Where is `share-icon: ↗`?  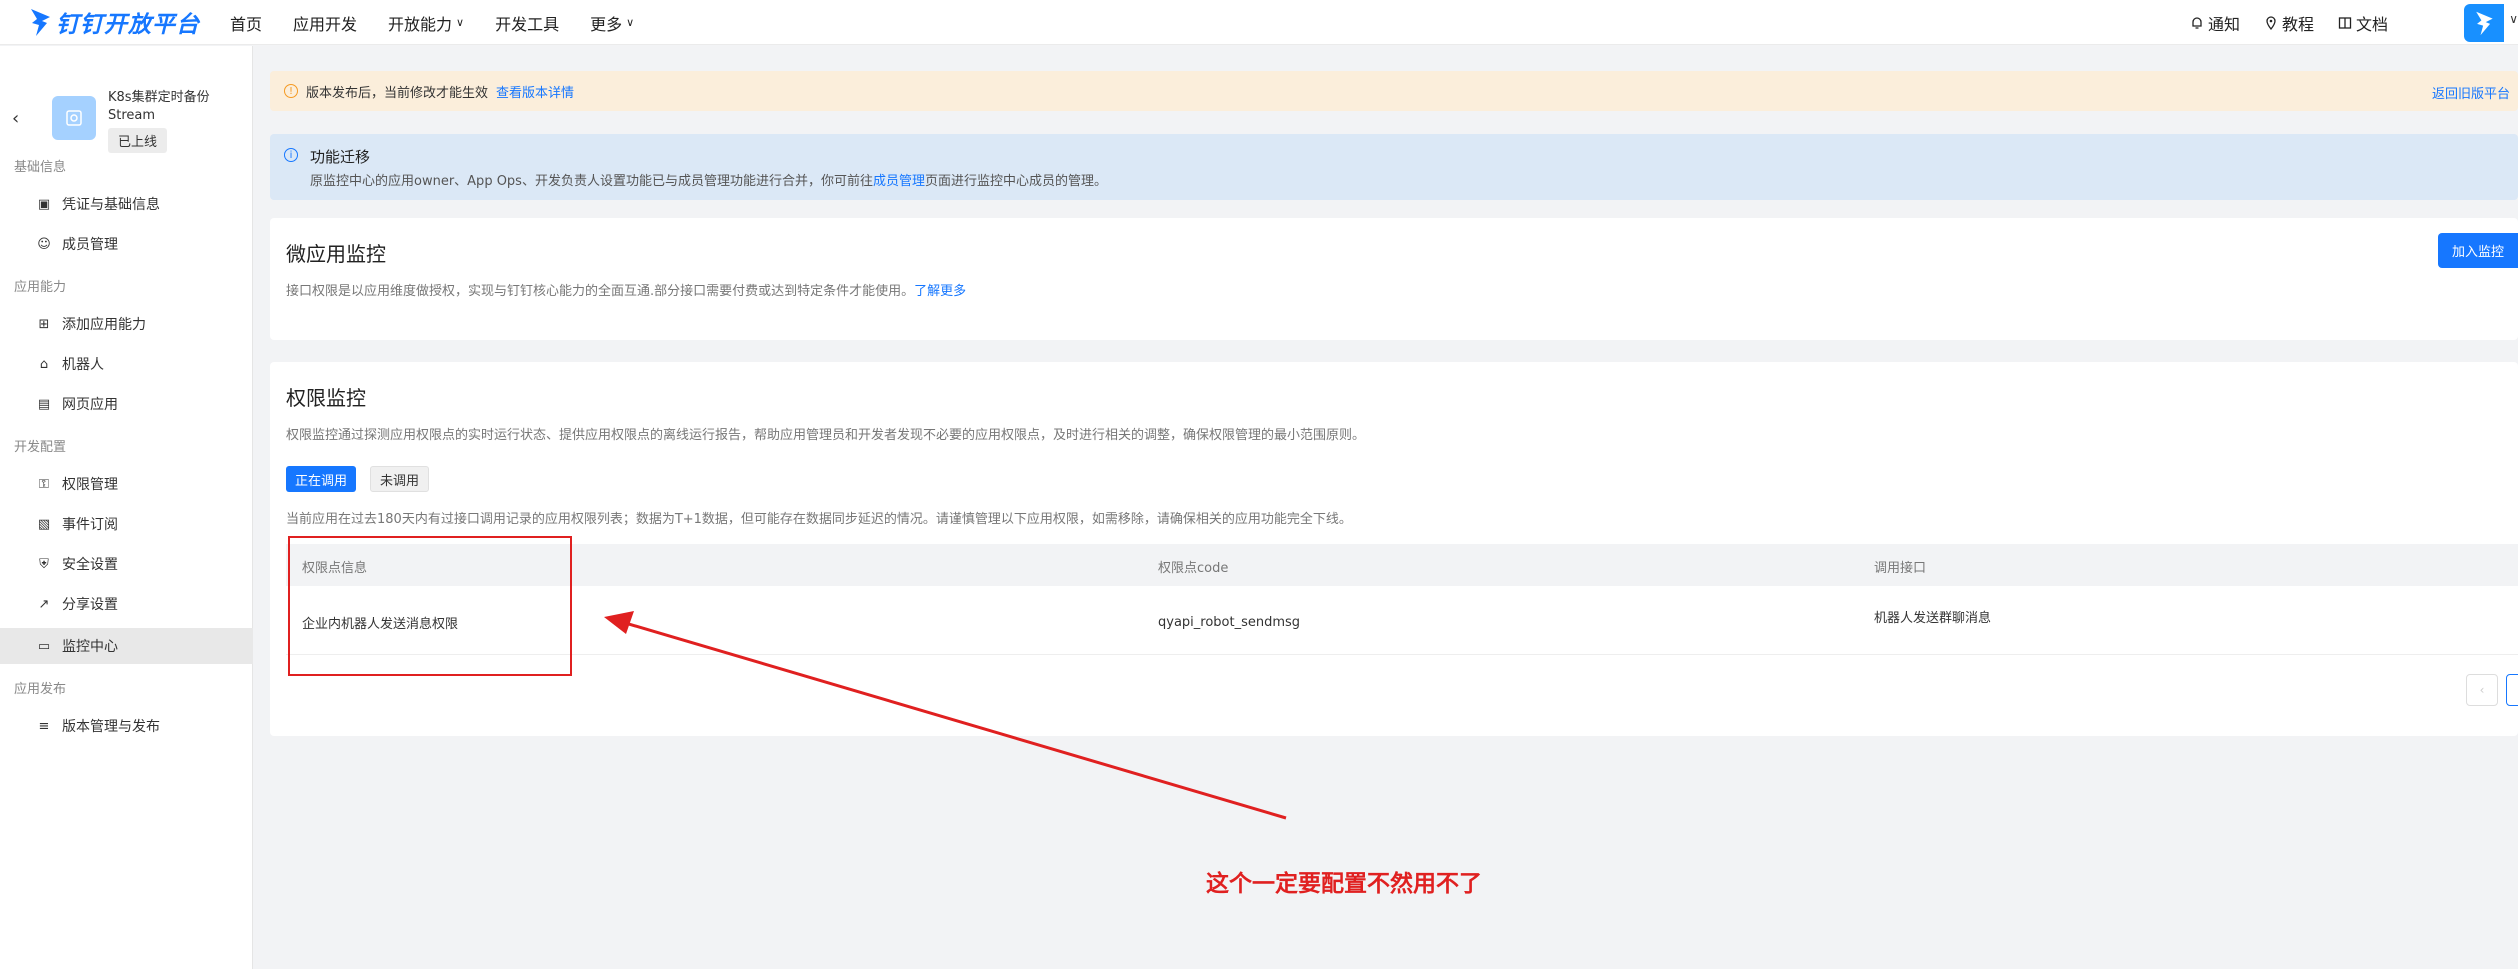
share-icon: ↗ is located at coordinates (44, 604).